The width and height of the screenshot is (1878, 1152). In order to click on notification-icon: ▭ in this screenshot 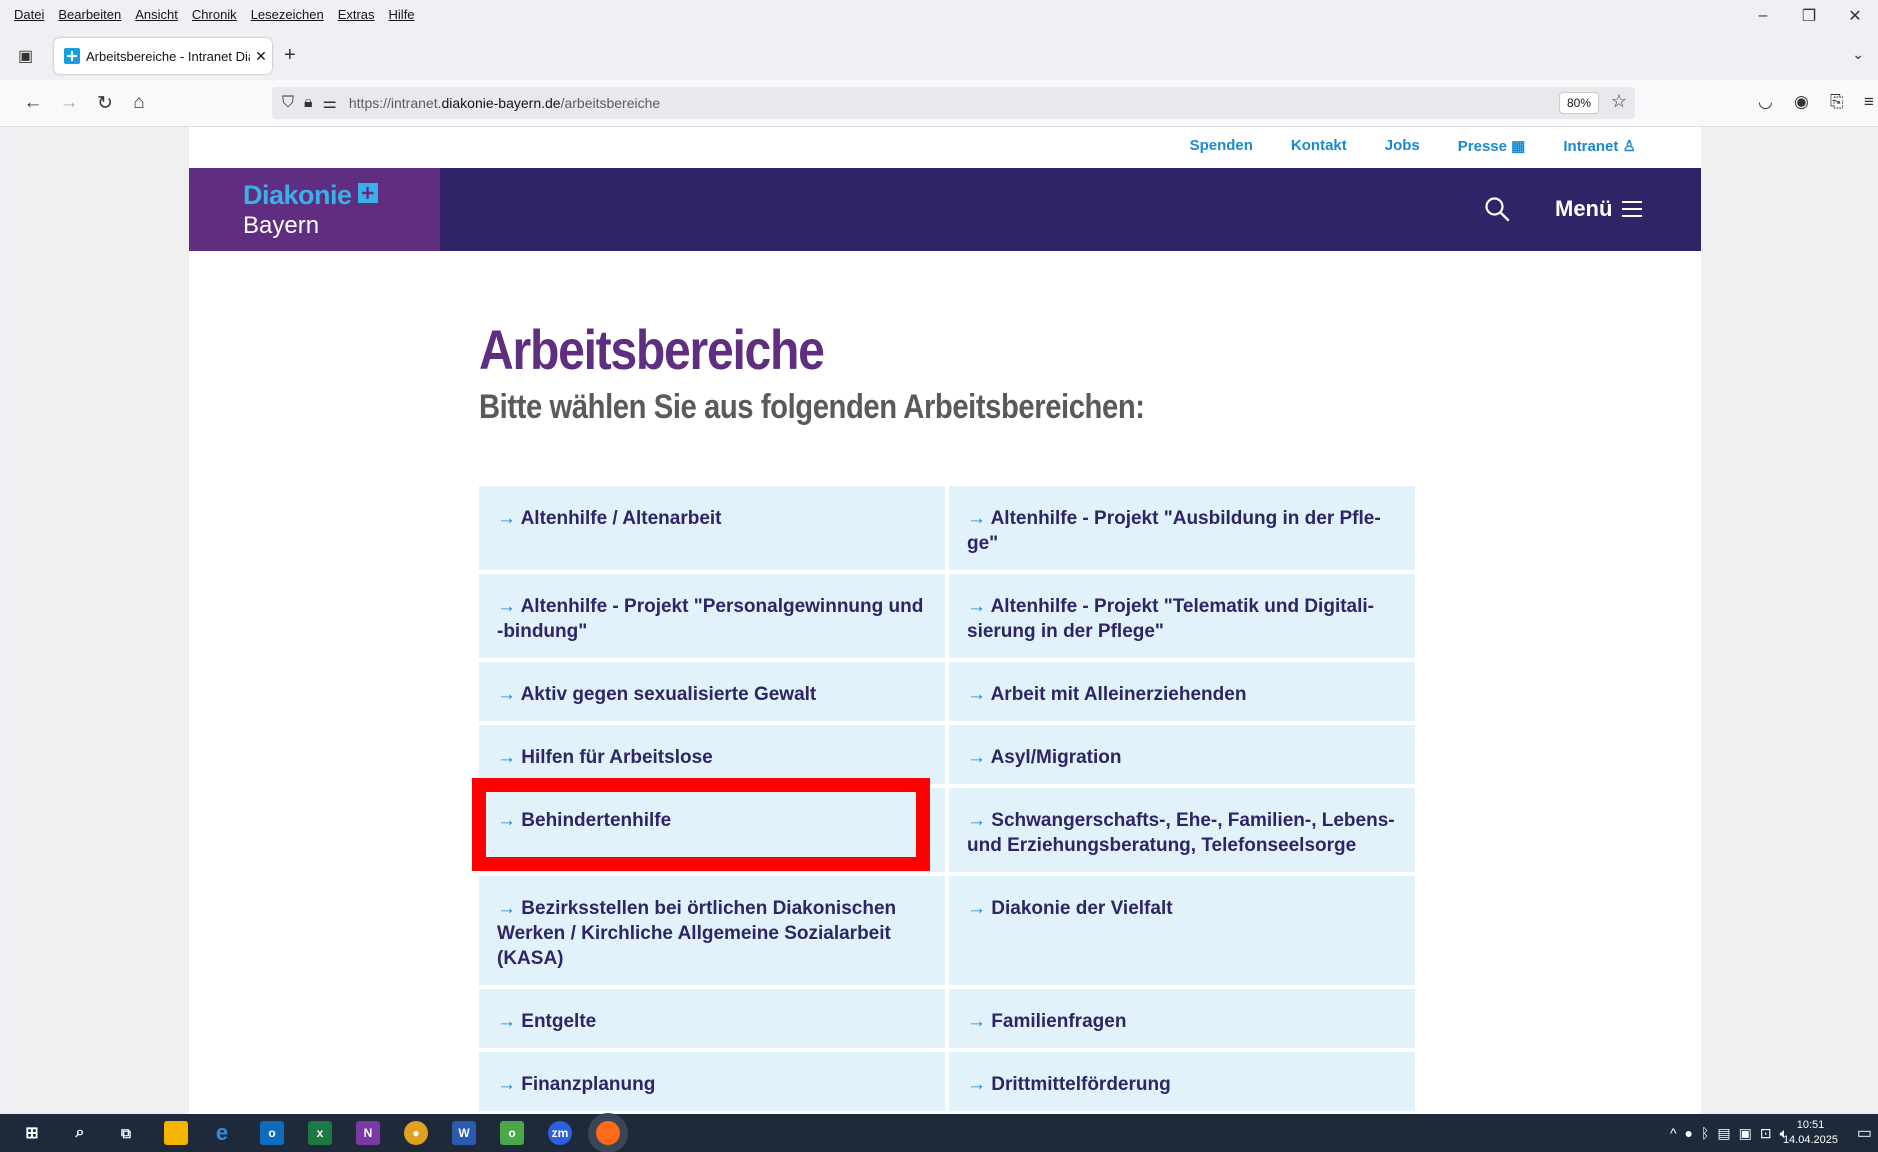, I will do `click(1864, 1133)`.